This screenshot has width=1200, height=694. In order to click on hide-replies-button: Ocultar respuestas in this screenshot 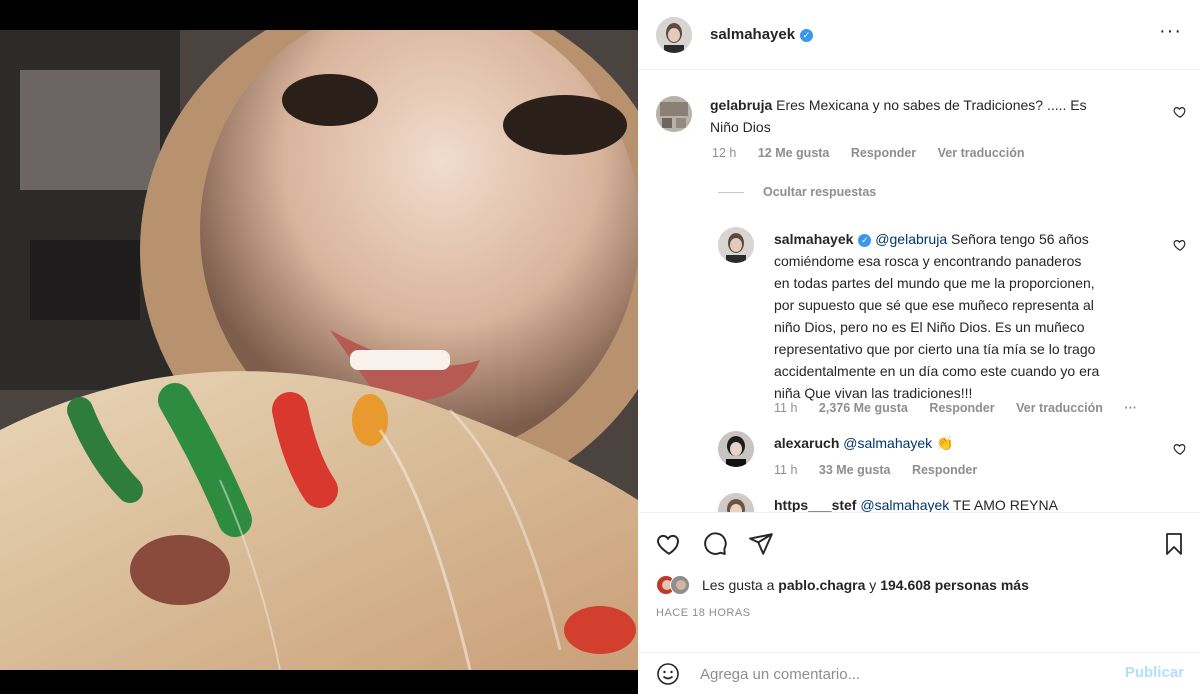, I will do `click(819, 192)`.